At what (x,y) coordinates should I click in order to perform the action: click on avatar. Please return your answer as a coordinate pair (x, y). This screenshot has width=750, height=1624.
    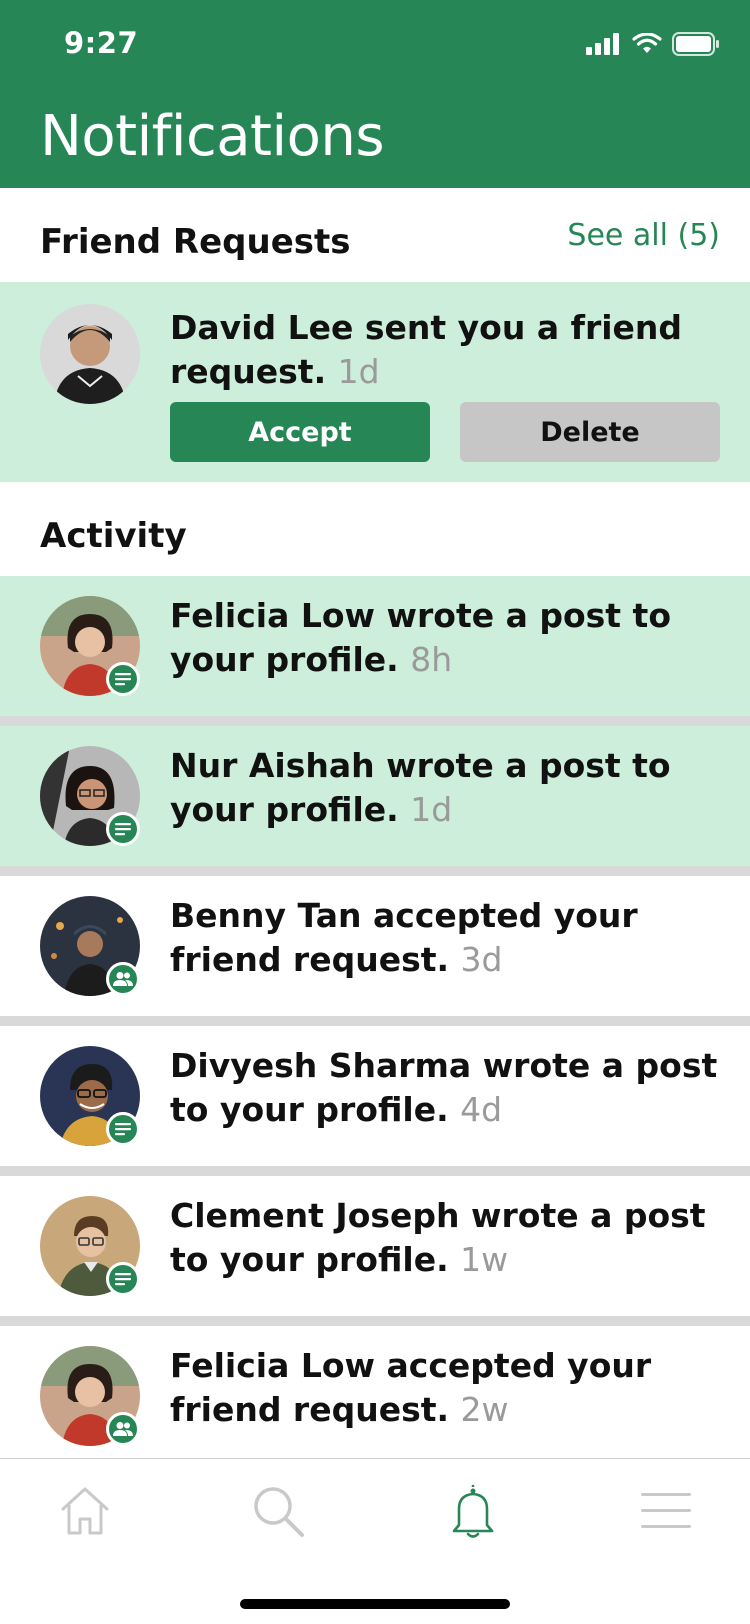
    Looking at the image, I should click on (90, 354).